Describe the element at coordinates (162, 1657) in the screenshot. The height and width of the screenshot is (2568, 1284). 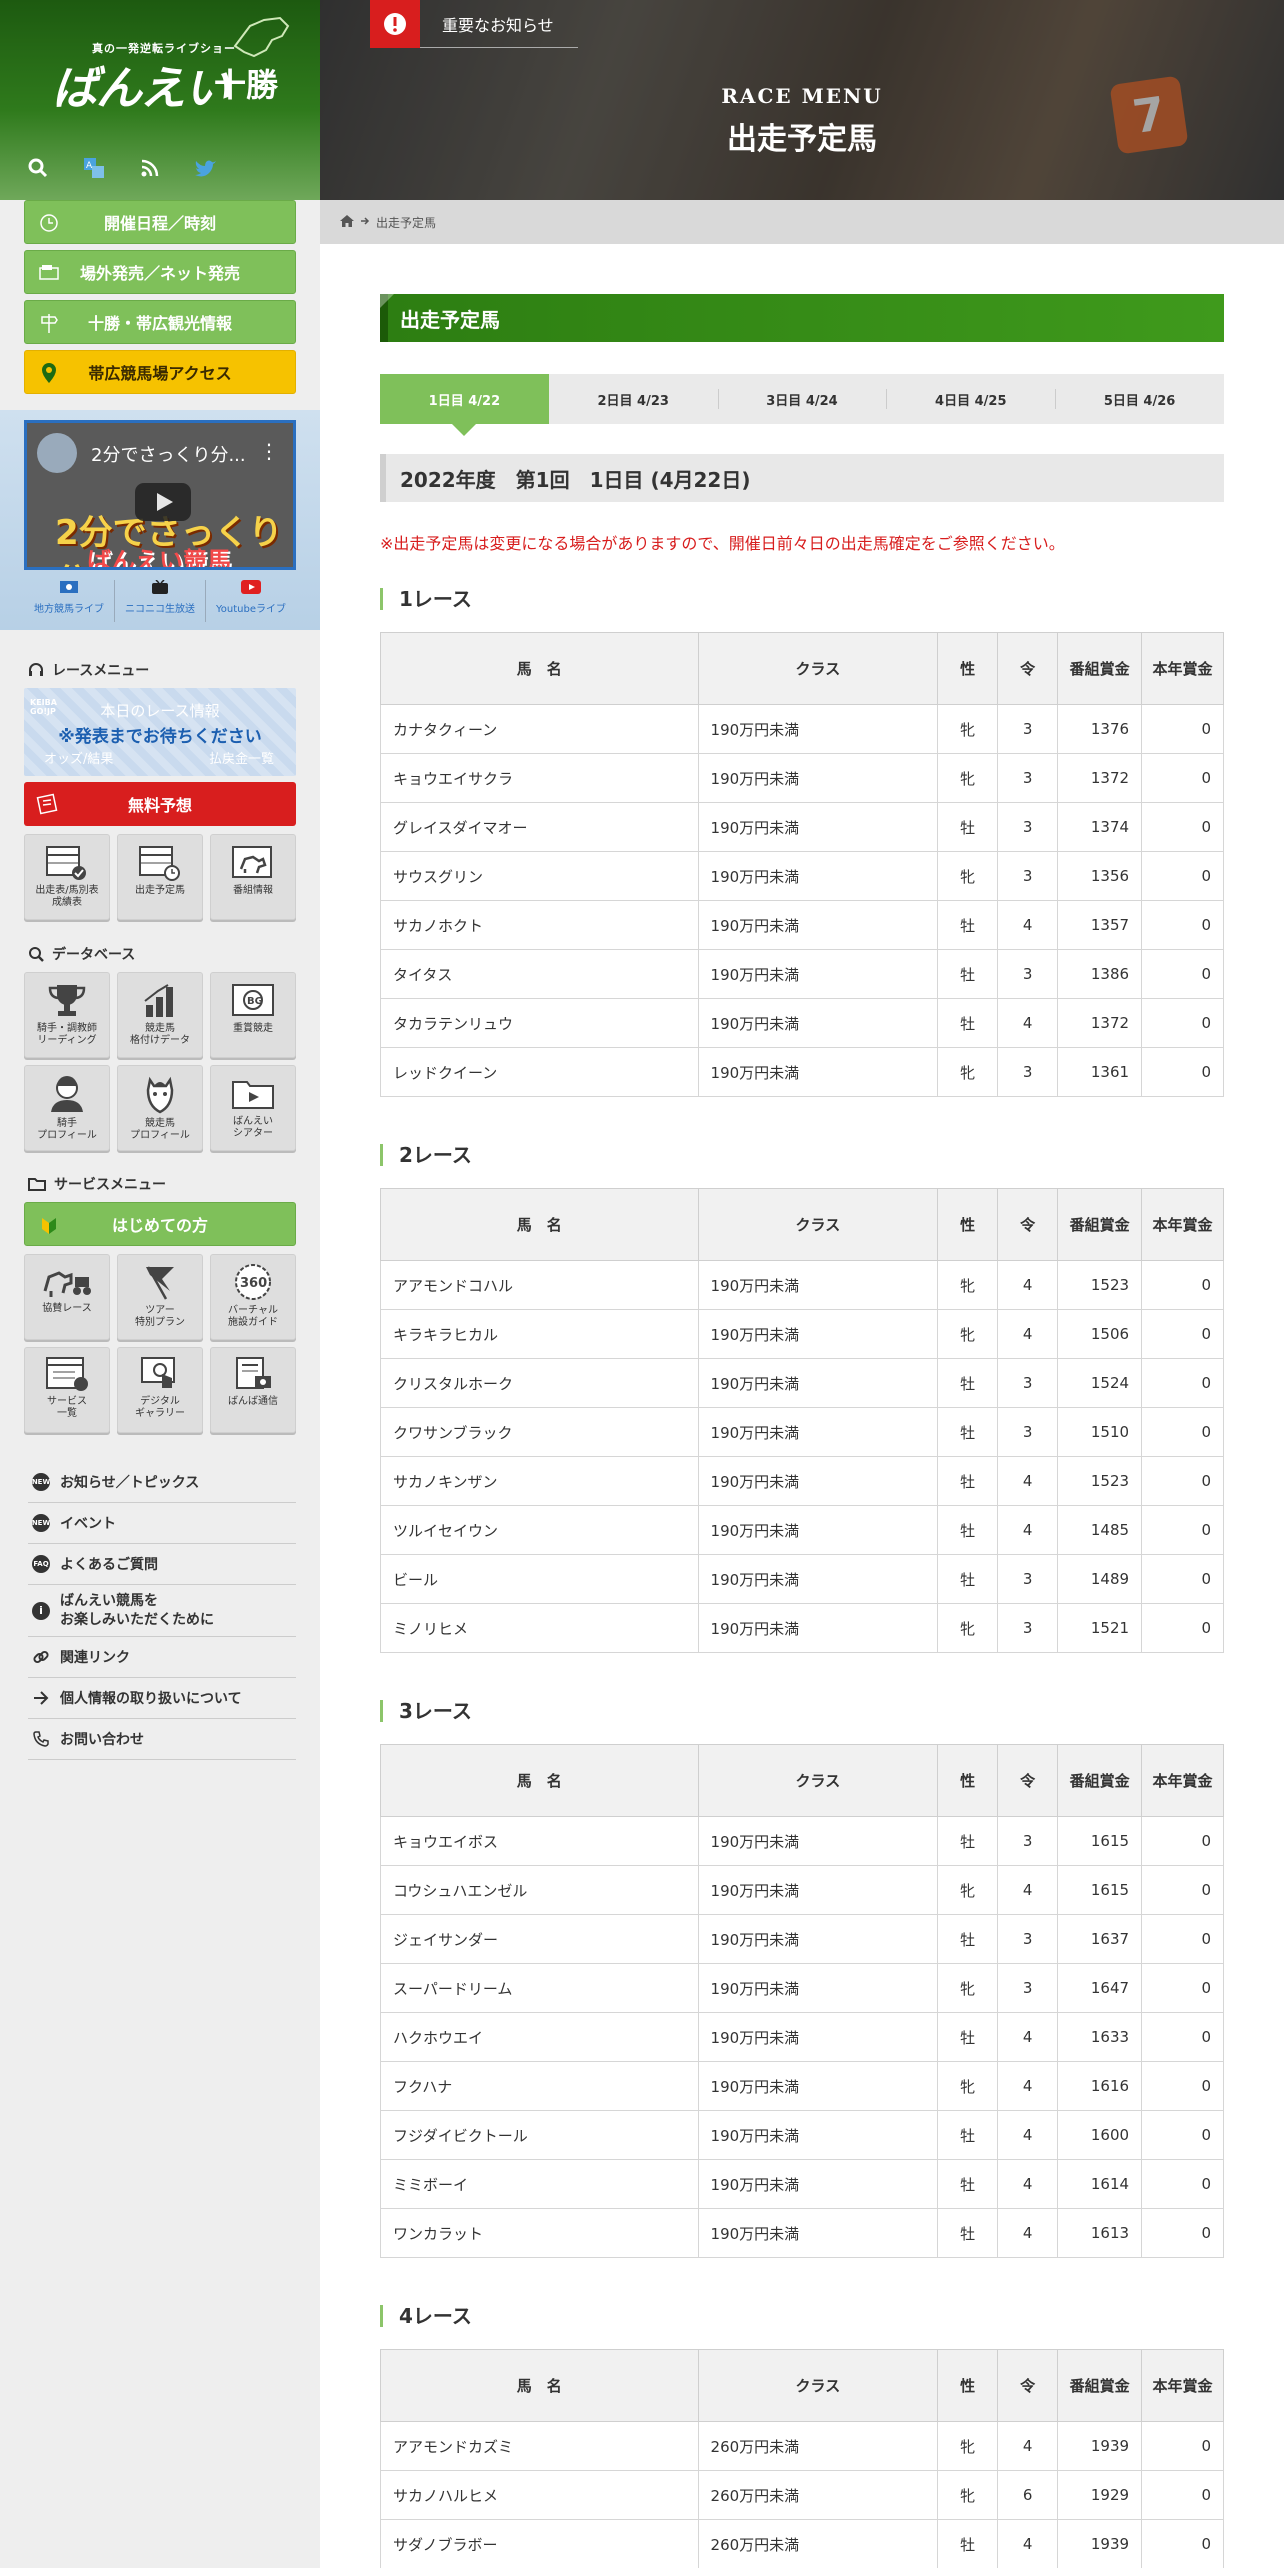
I see `related-links-link: 関連リンク` at that location.